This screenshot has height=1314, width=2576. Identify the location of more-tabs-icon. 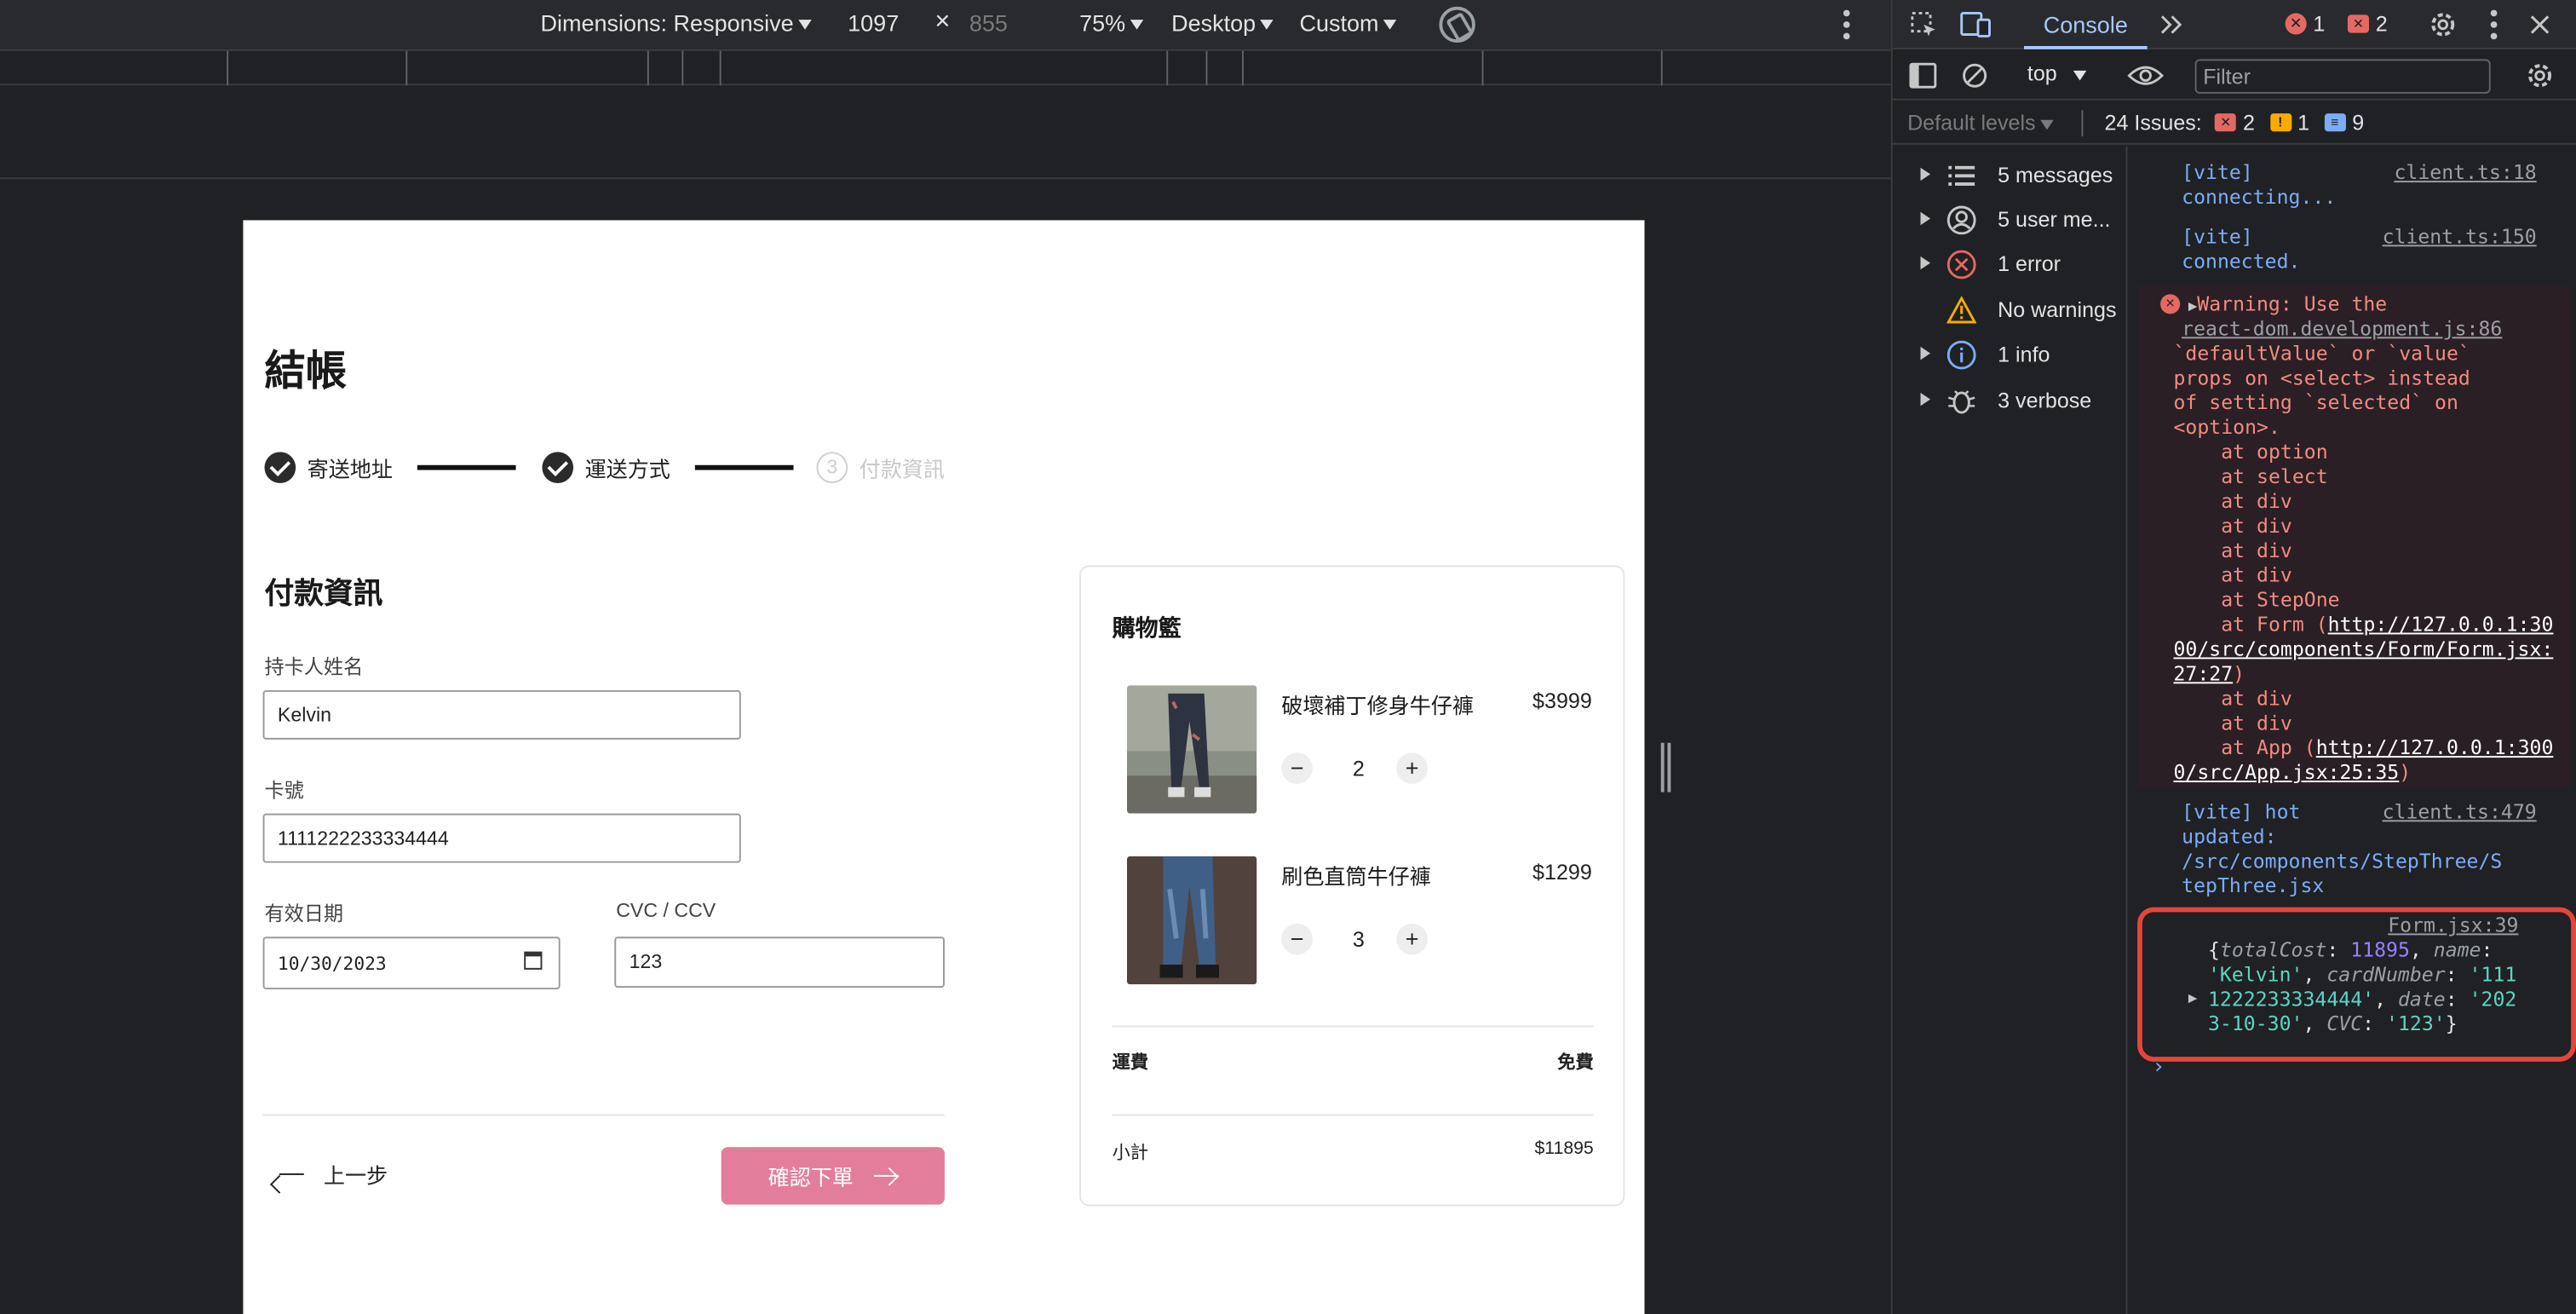
(2172, 24).